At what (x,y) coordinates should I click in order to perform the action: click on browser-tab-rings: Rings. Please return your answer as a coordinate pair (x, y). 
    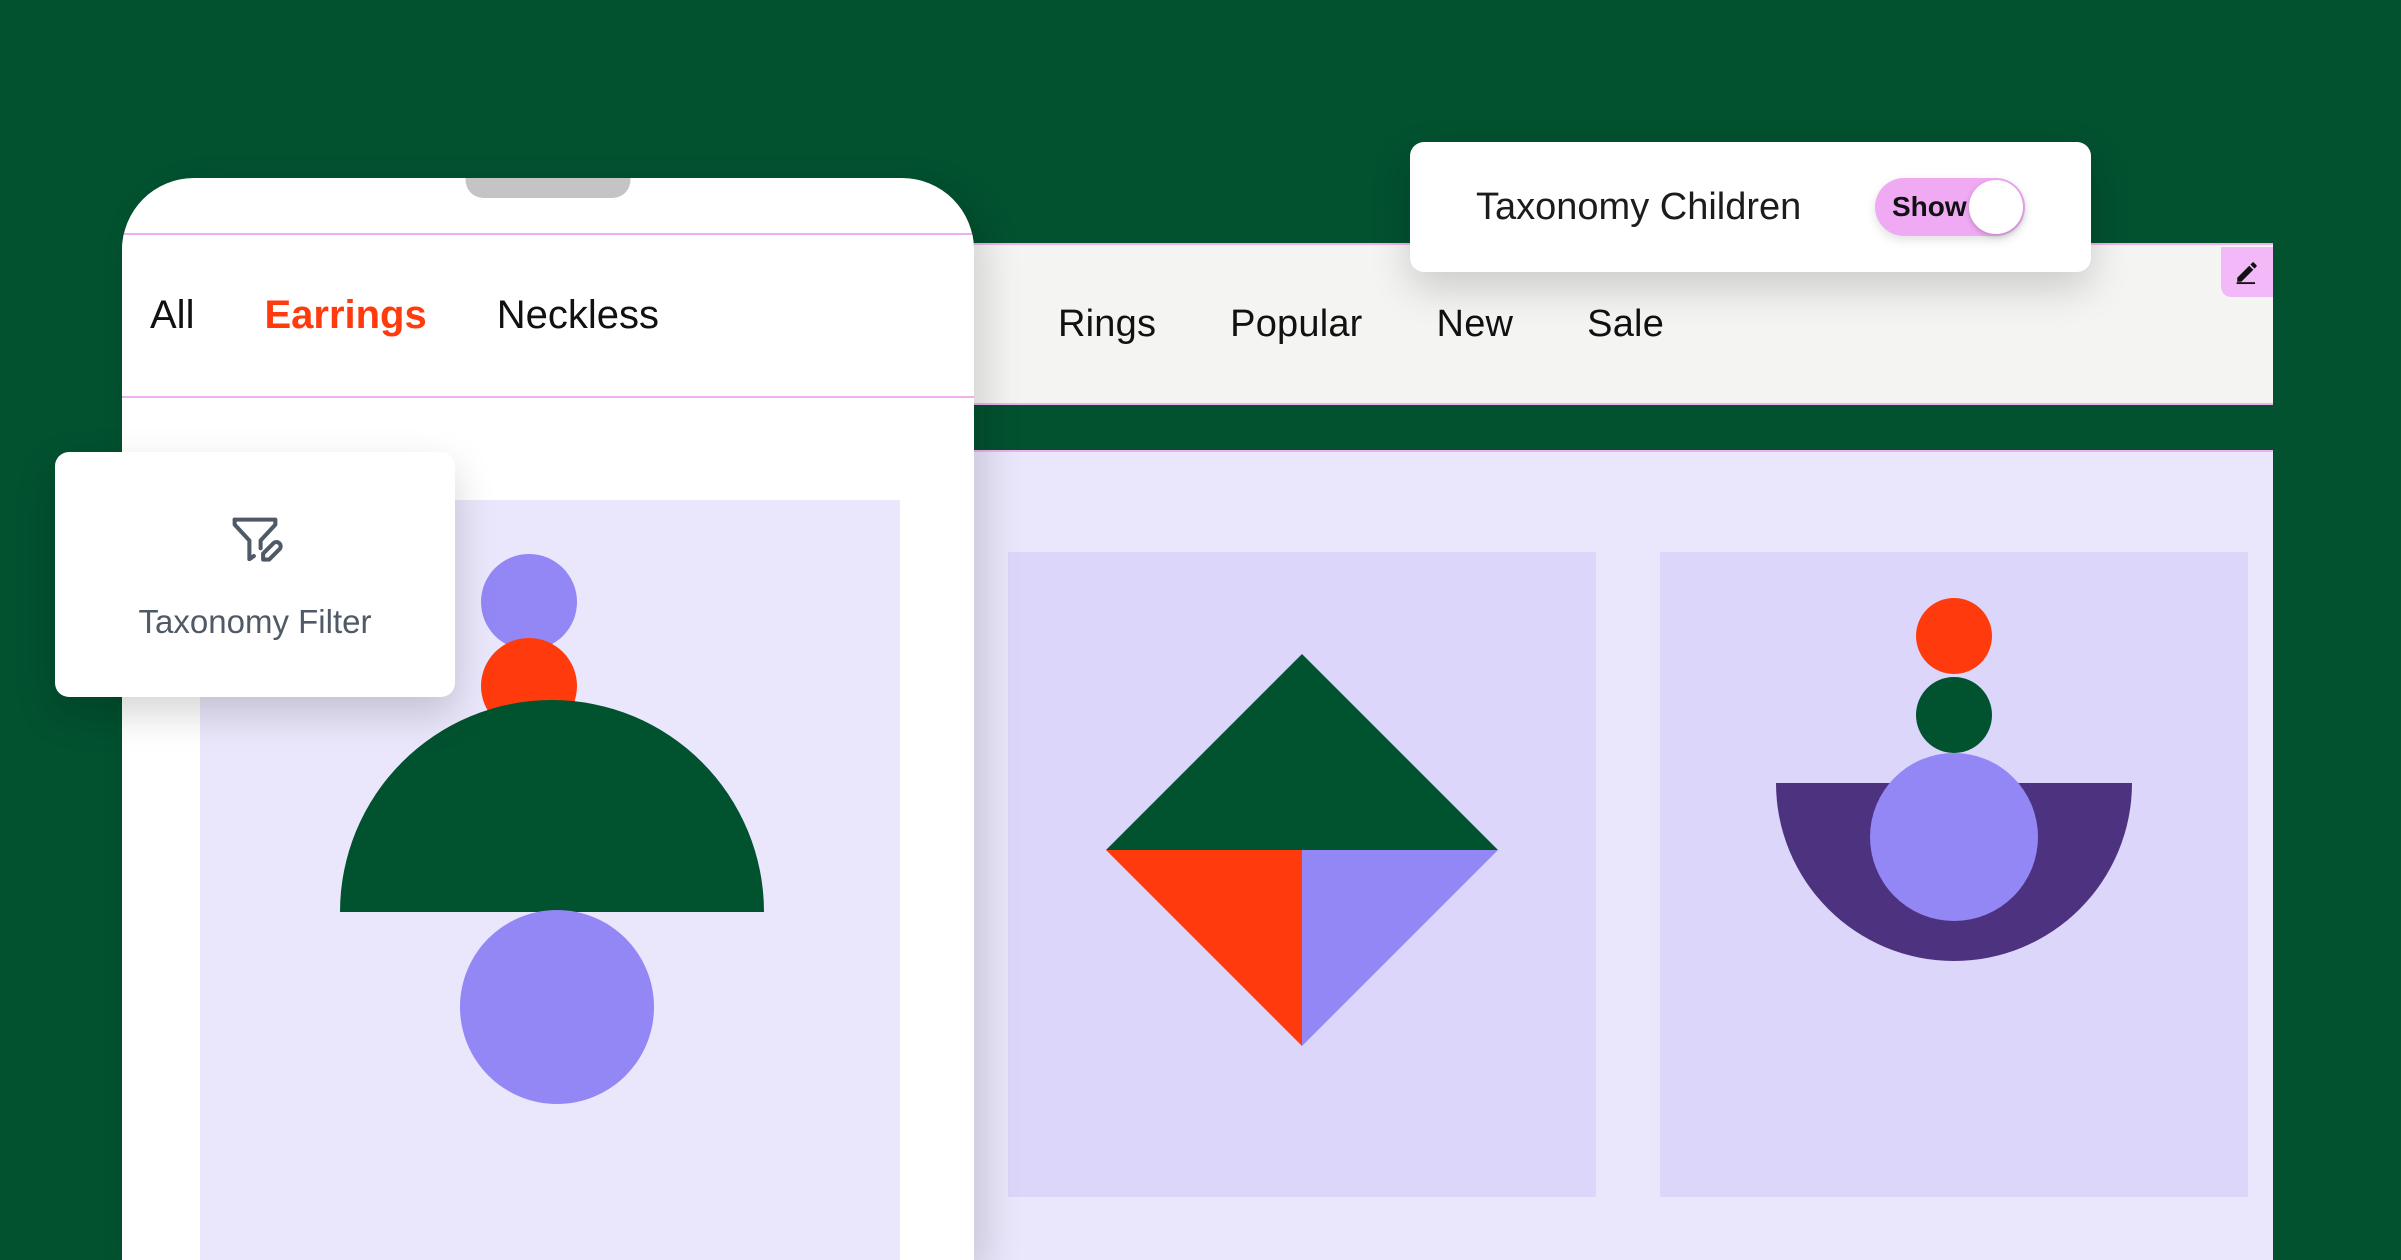
    Looking at the image, I should click on (1107, 324).